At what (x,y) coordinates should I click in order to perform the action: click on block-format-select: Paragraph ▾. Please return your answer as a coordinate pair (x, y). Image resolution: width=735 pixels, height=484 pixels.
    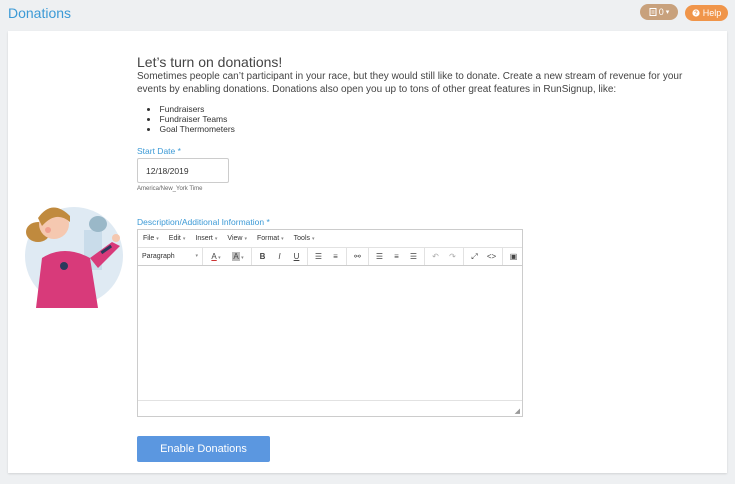
    Looking at the image, I should click on (170, 256).